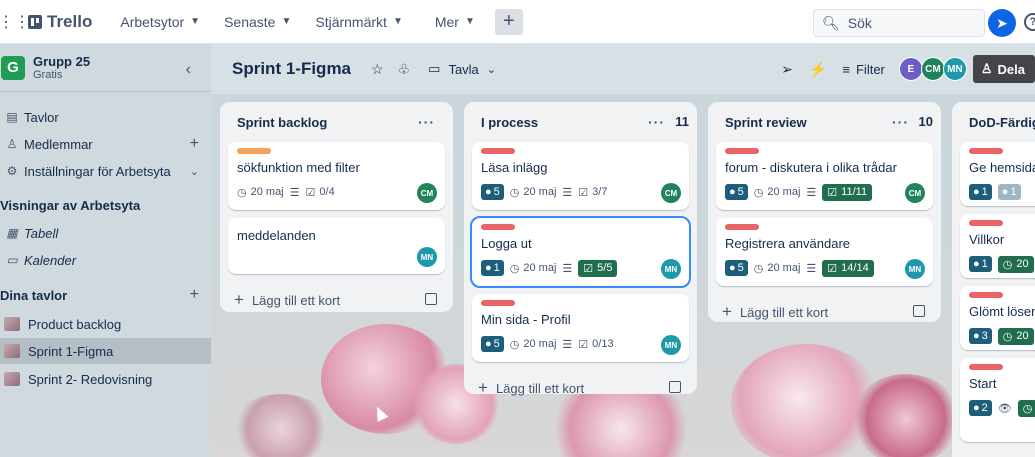 The height and width of the screenshot is (457, 1035). I want to click on sidebar-item-members: ♙ Medlemmar +, so click(105, 144).